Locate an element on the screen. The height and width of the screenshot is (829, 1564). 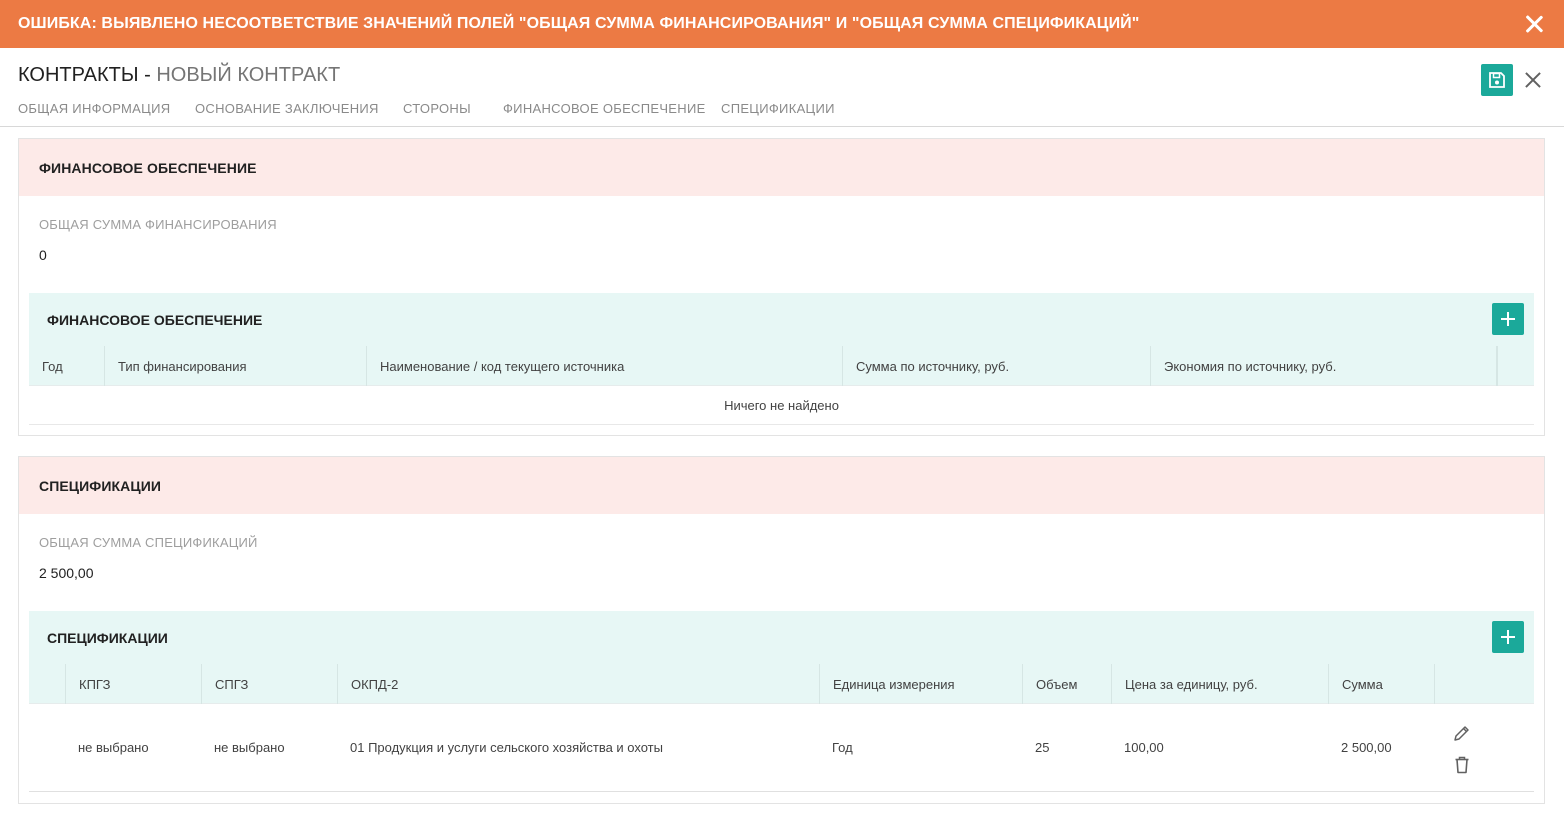
cell-spgz: не выбрано is located at coordinates (249, 747).